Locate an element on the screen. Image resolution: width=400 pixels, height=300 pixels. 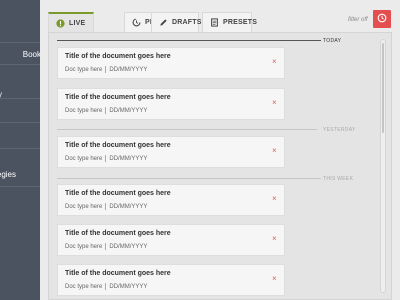
section-label-today: TODAY is located at coordinates (332, 41).